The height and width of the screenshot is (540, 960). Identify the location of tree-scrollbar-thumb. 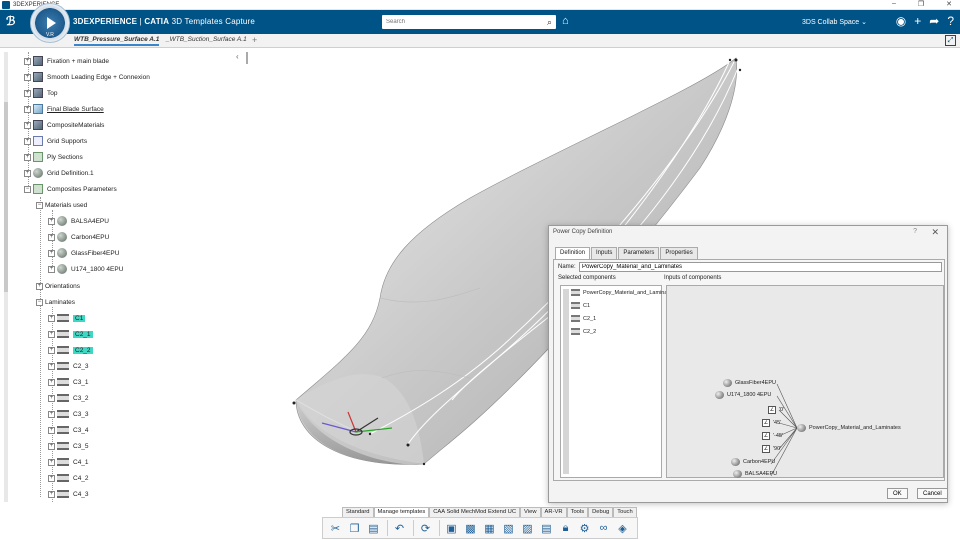
(6, 197).